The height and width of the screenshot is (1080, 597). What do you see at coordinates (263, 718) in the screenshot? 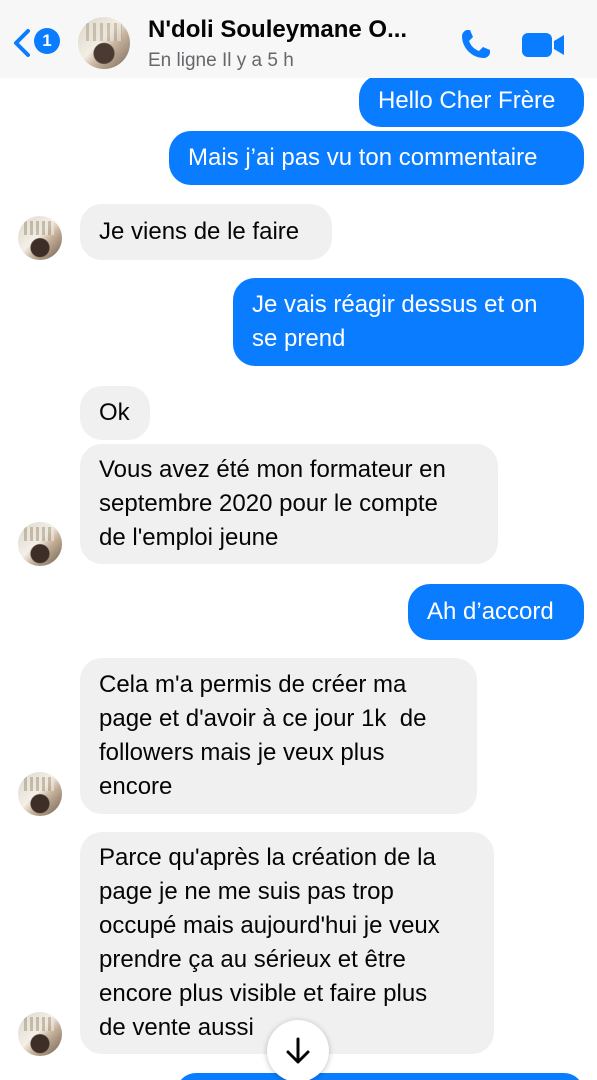
I see `message-text: page et d'avoir à ce jour 1k de` at bounding box center [263, 718].